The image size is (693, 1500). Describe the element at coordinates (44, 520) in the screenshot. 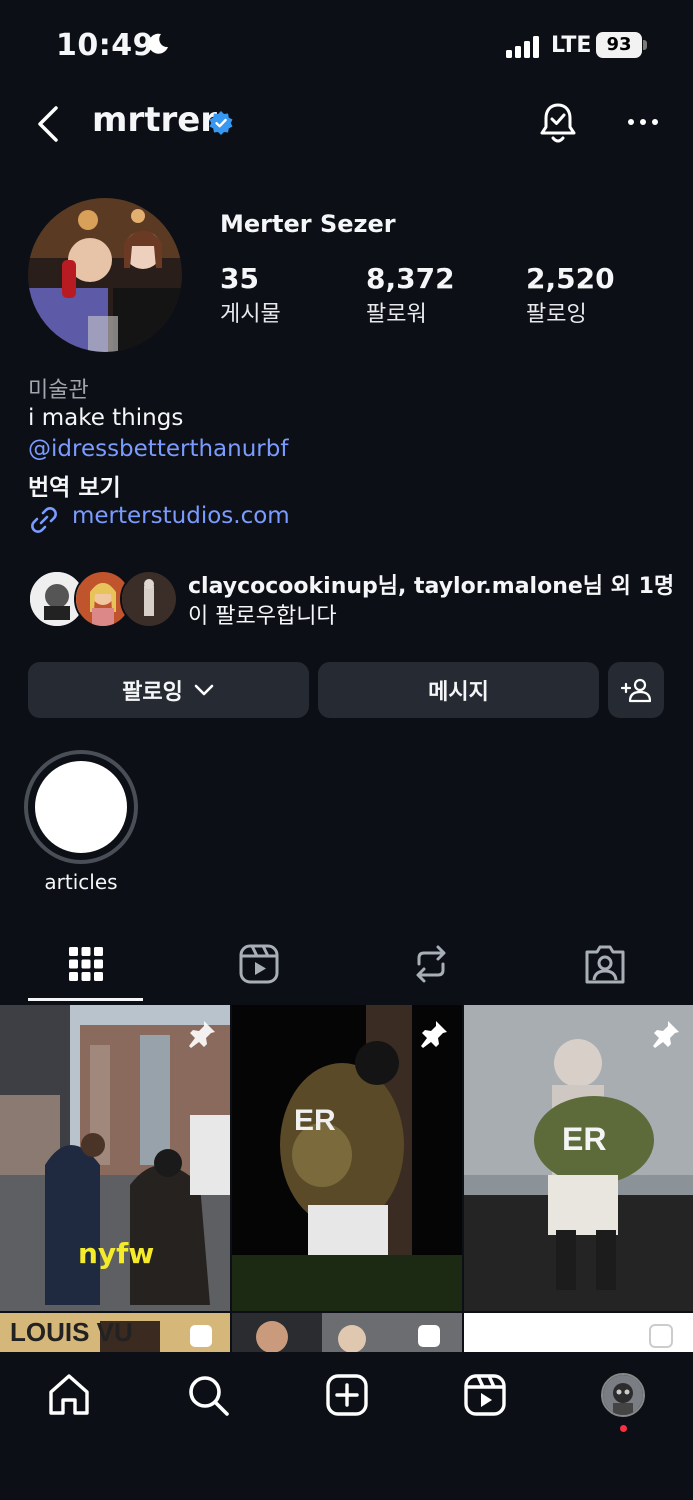

I see `link-icon` at that location.